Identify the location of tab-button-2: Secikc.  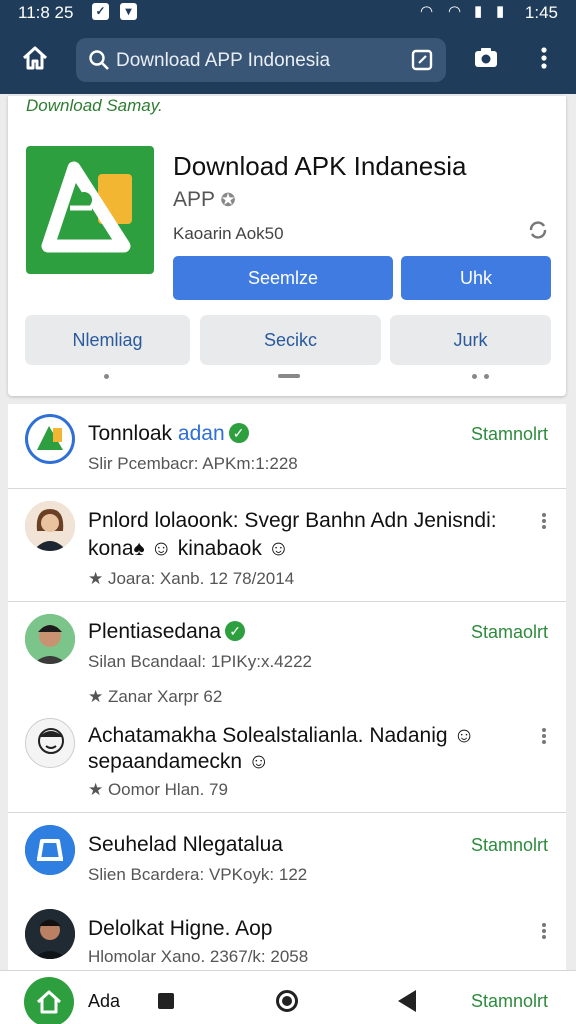
(290, 340).